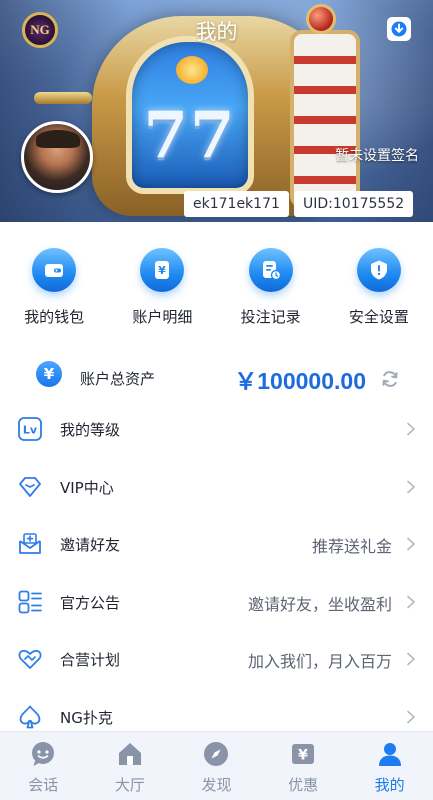 The image size is (433, 800). What do you see at coordinates (130, 766) in the screenshot?
I see `nav-item-lobby: 大厅` at bounding box center [130, 766].